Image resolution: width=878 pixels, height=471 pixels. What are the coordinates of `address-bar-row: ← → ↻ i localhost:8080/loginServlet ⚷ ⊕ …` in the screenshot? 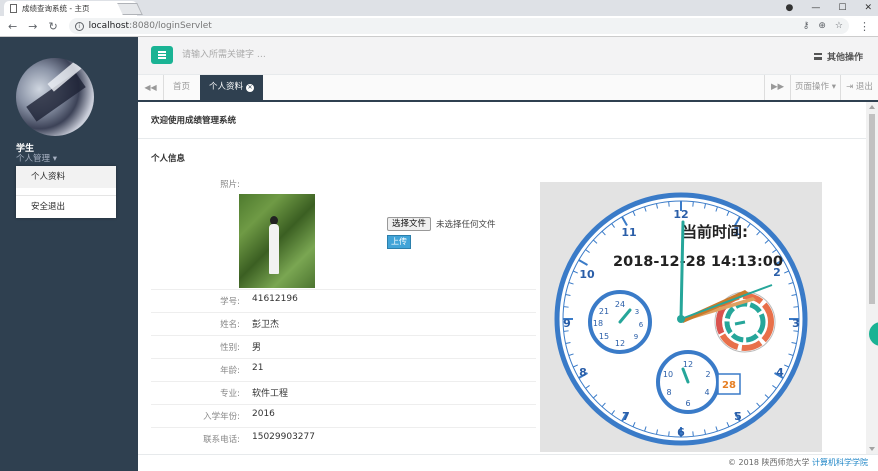 It's located at (439, 26).